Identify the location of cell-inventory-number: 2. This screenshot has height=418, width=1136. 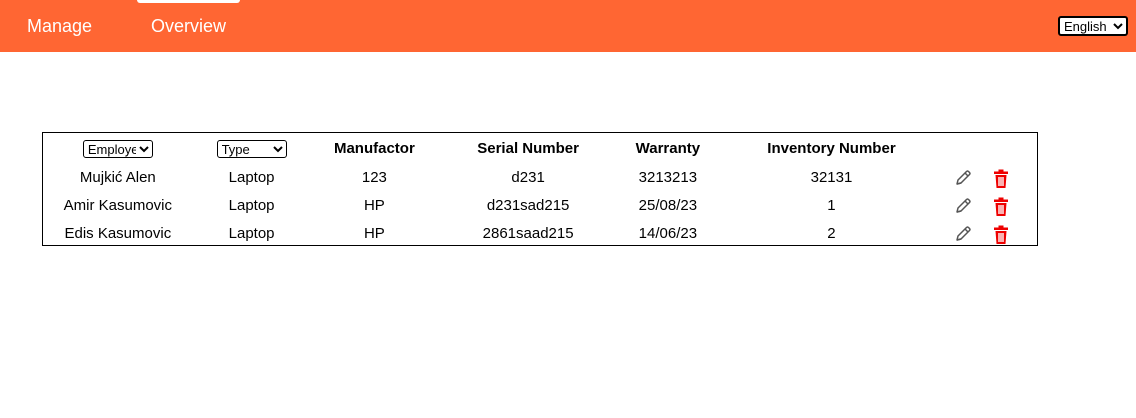
(831, 233).